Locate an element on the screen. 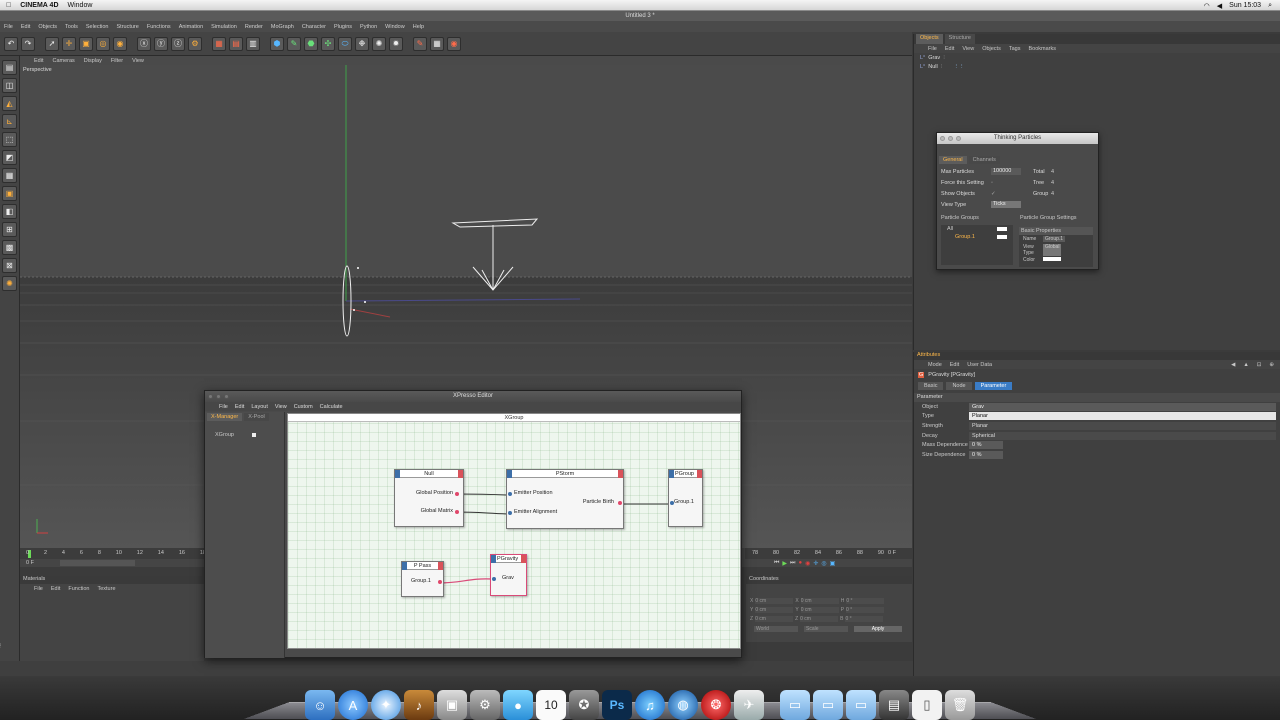  rotate-icon: ◎ is located at coordinates (103, 43).